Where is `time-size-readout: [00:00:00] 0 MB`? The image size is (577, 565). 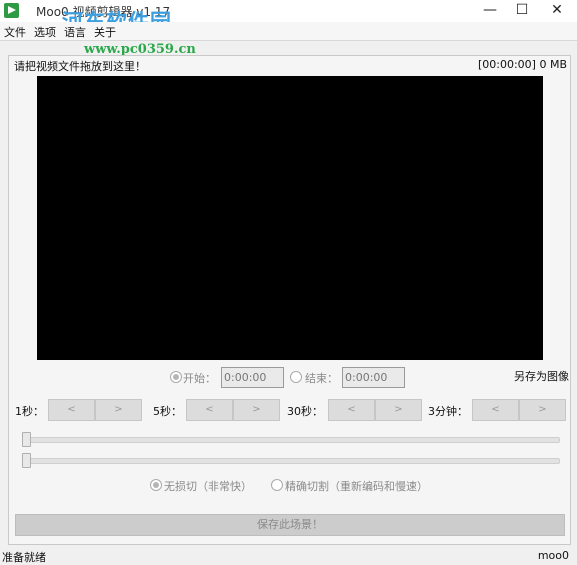 time-size-readout: [00:00:00] 0 MB is located at coordinates (522, 64).